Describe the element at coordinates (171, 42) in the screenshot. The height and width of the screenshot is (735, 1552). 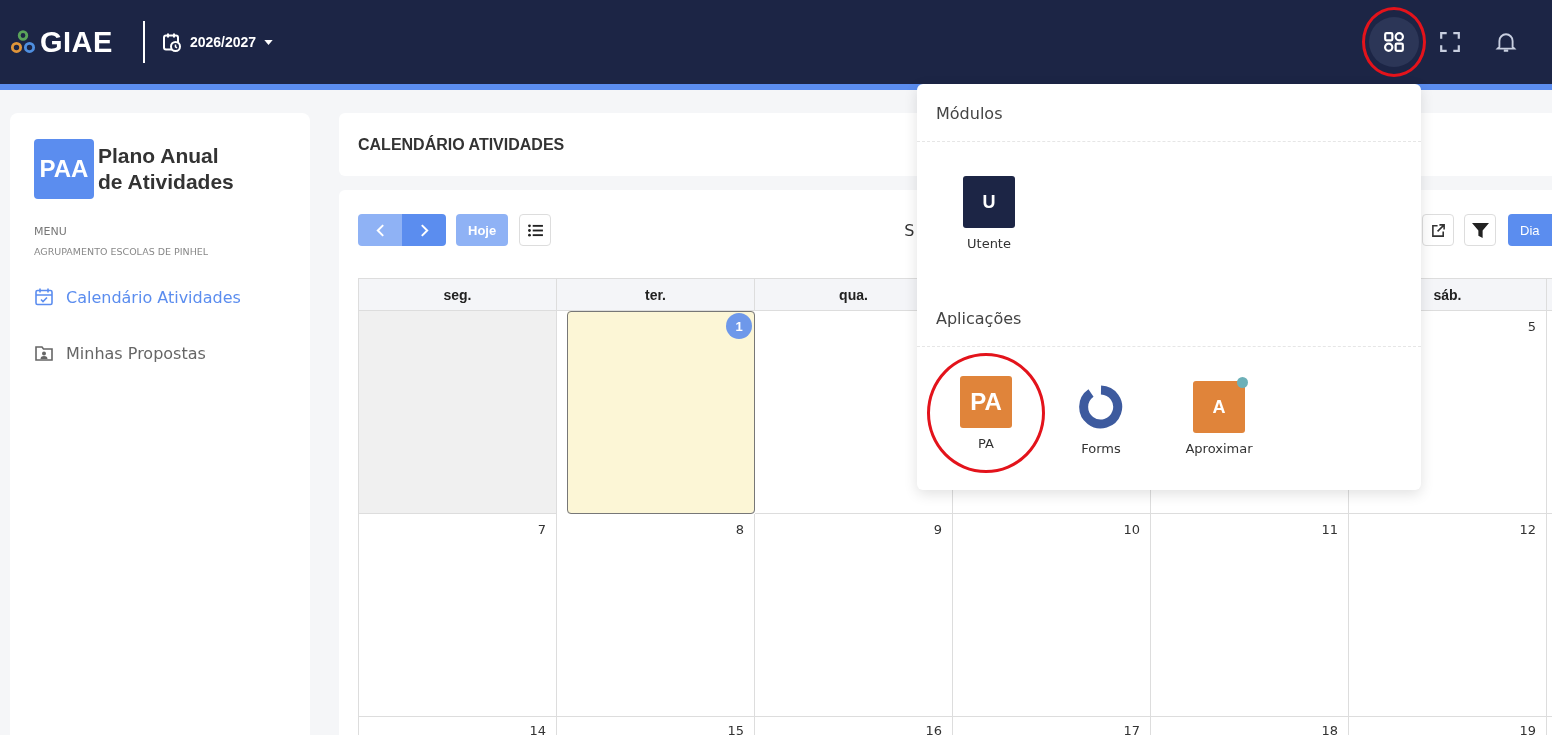
I see `calendar-clock-icon` at that location.